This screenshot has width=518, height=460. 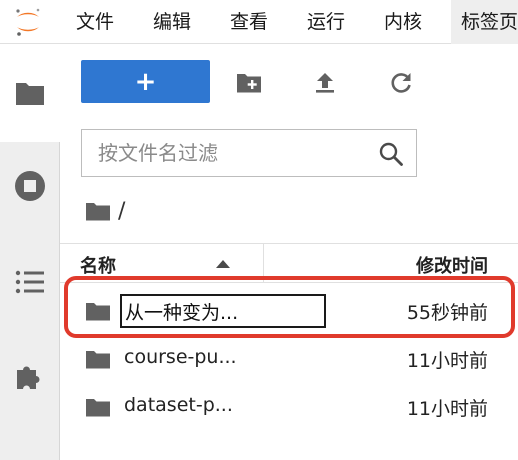 I want to click on menu-tabs: 标签页, so click(x=484, y=22).